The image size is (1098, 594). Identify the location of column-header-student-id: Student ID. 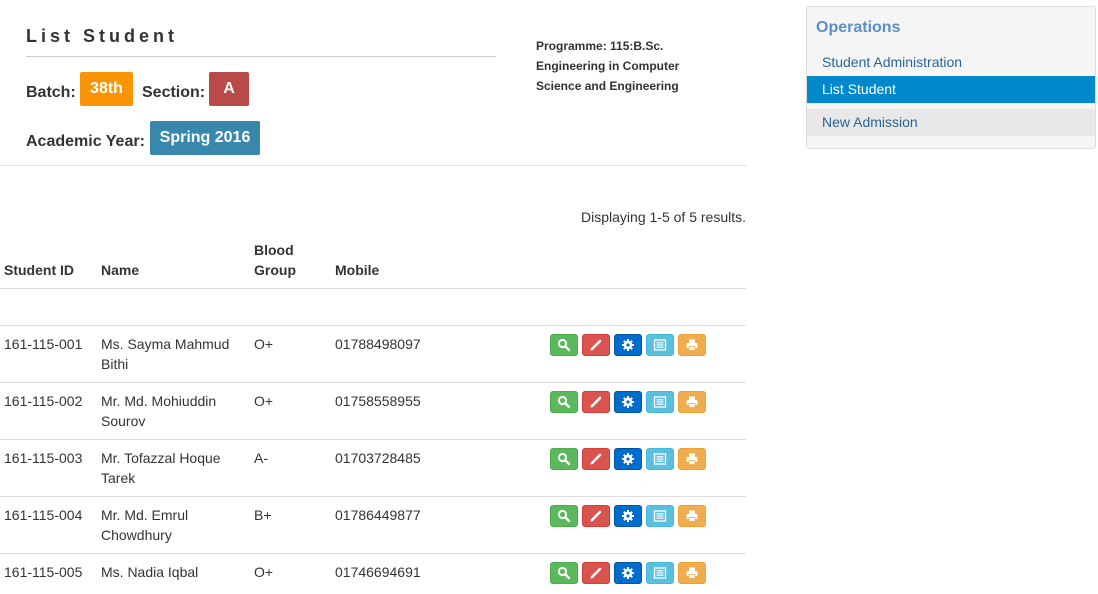
(39, 270).